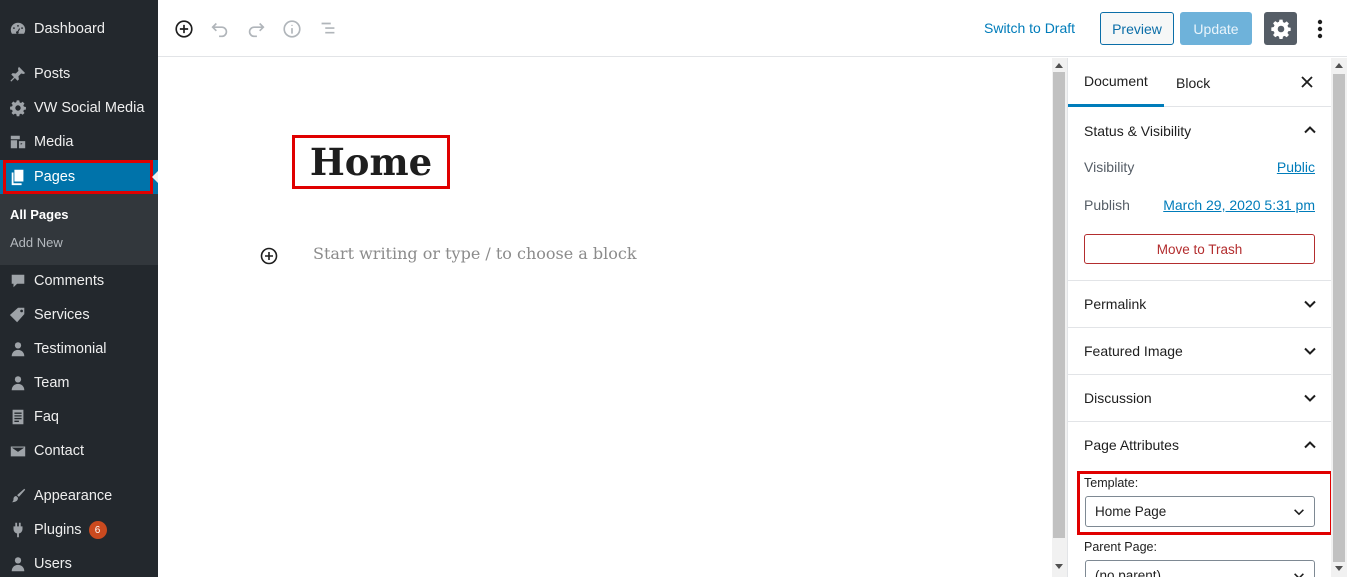  I want to click on settings-tabs: Document Block, so click(1200, 82).